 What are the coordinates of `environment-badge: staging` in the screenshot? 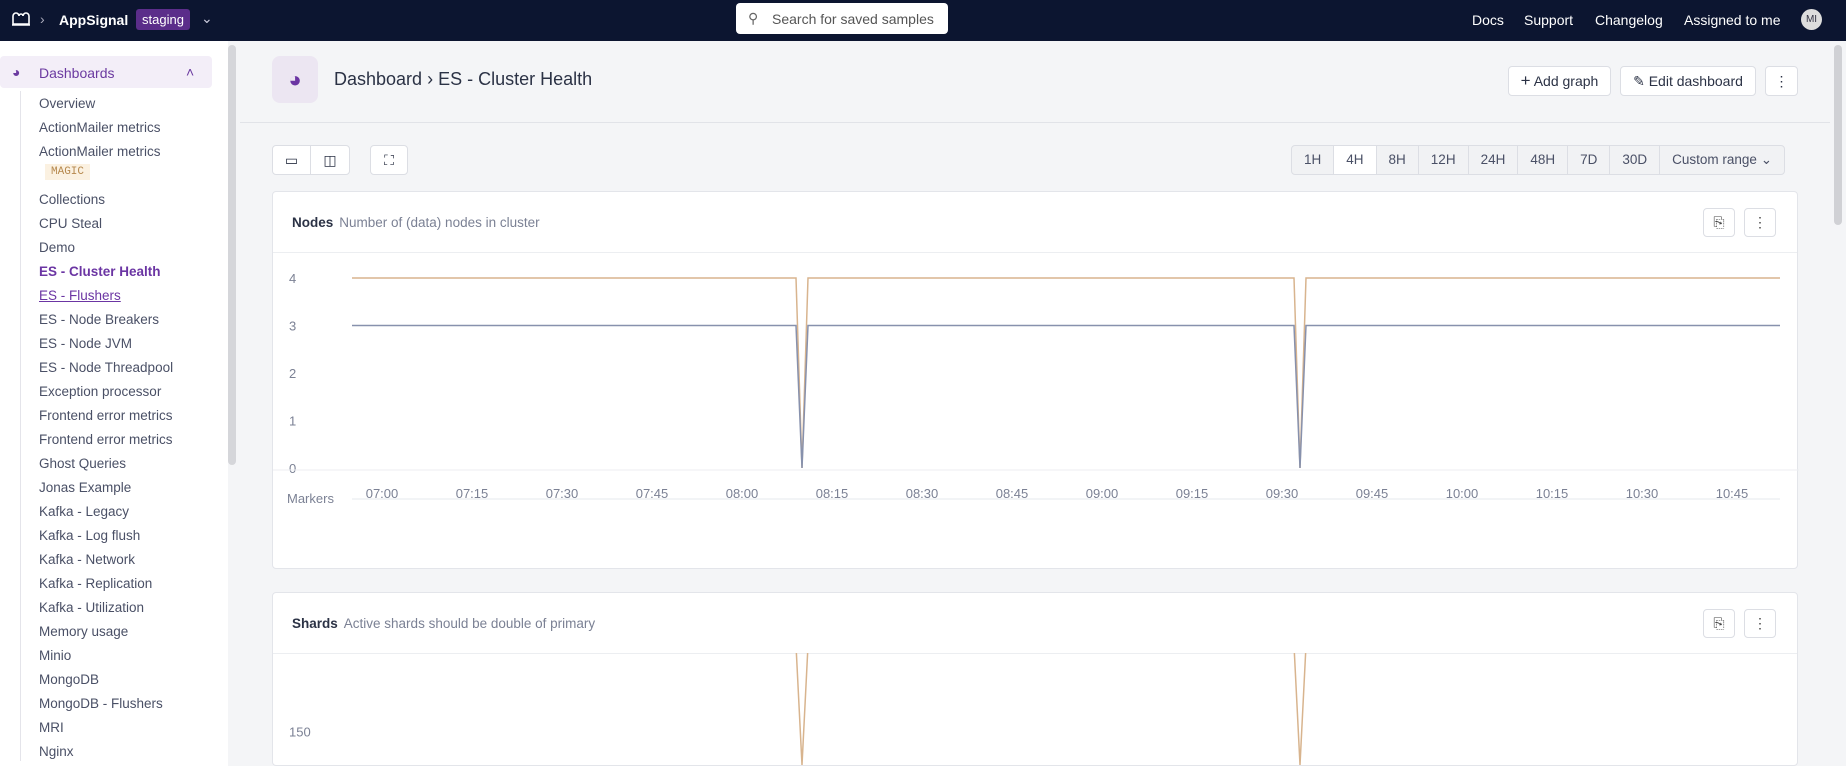 It's located at (163, 19).